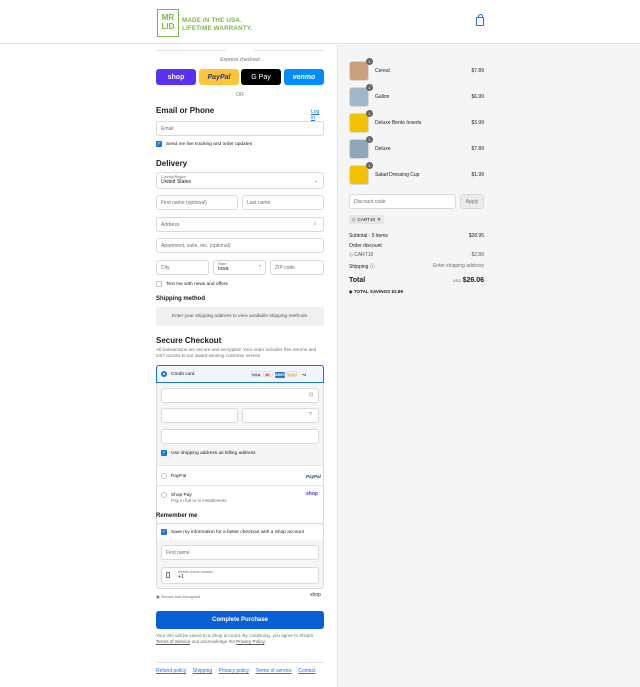 This screenshot has height=687, width=640. I want to click on venmo-button: venmo, so click(304, 77).